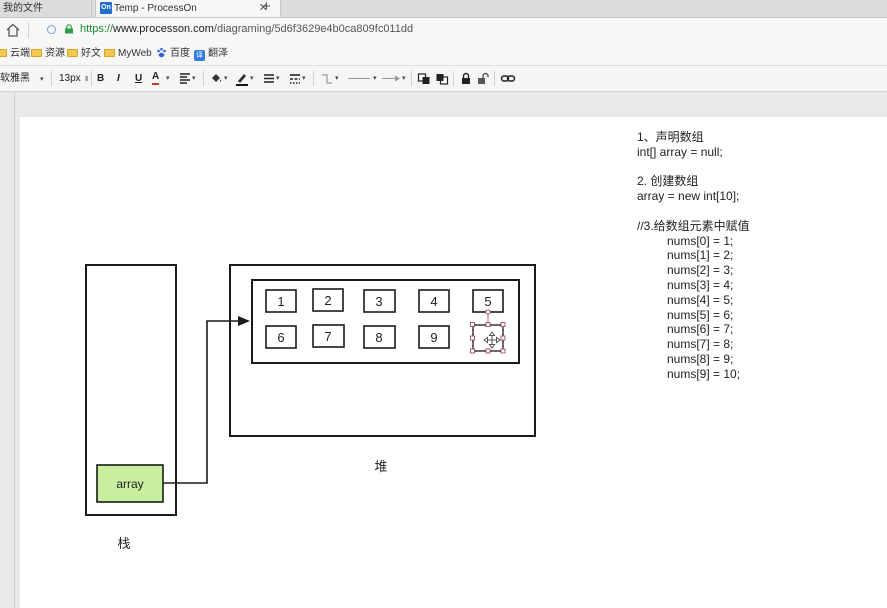 The image size is (887, 608). Describe the element at coordinates (700, 358) in the screenshot. I see `notes-line: nums[8] = 9;` at that location.